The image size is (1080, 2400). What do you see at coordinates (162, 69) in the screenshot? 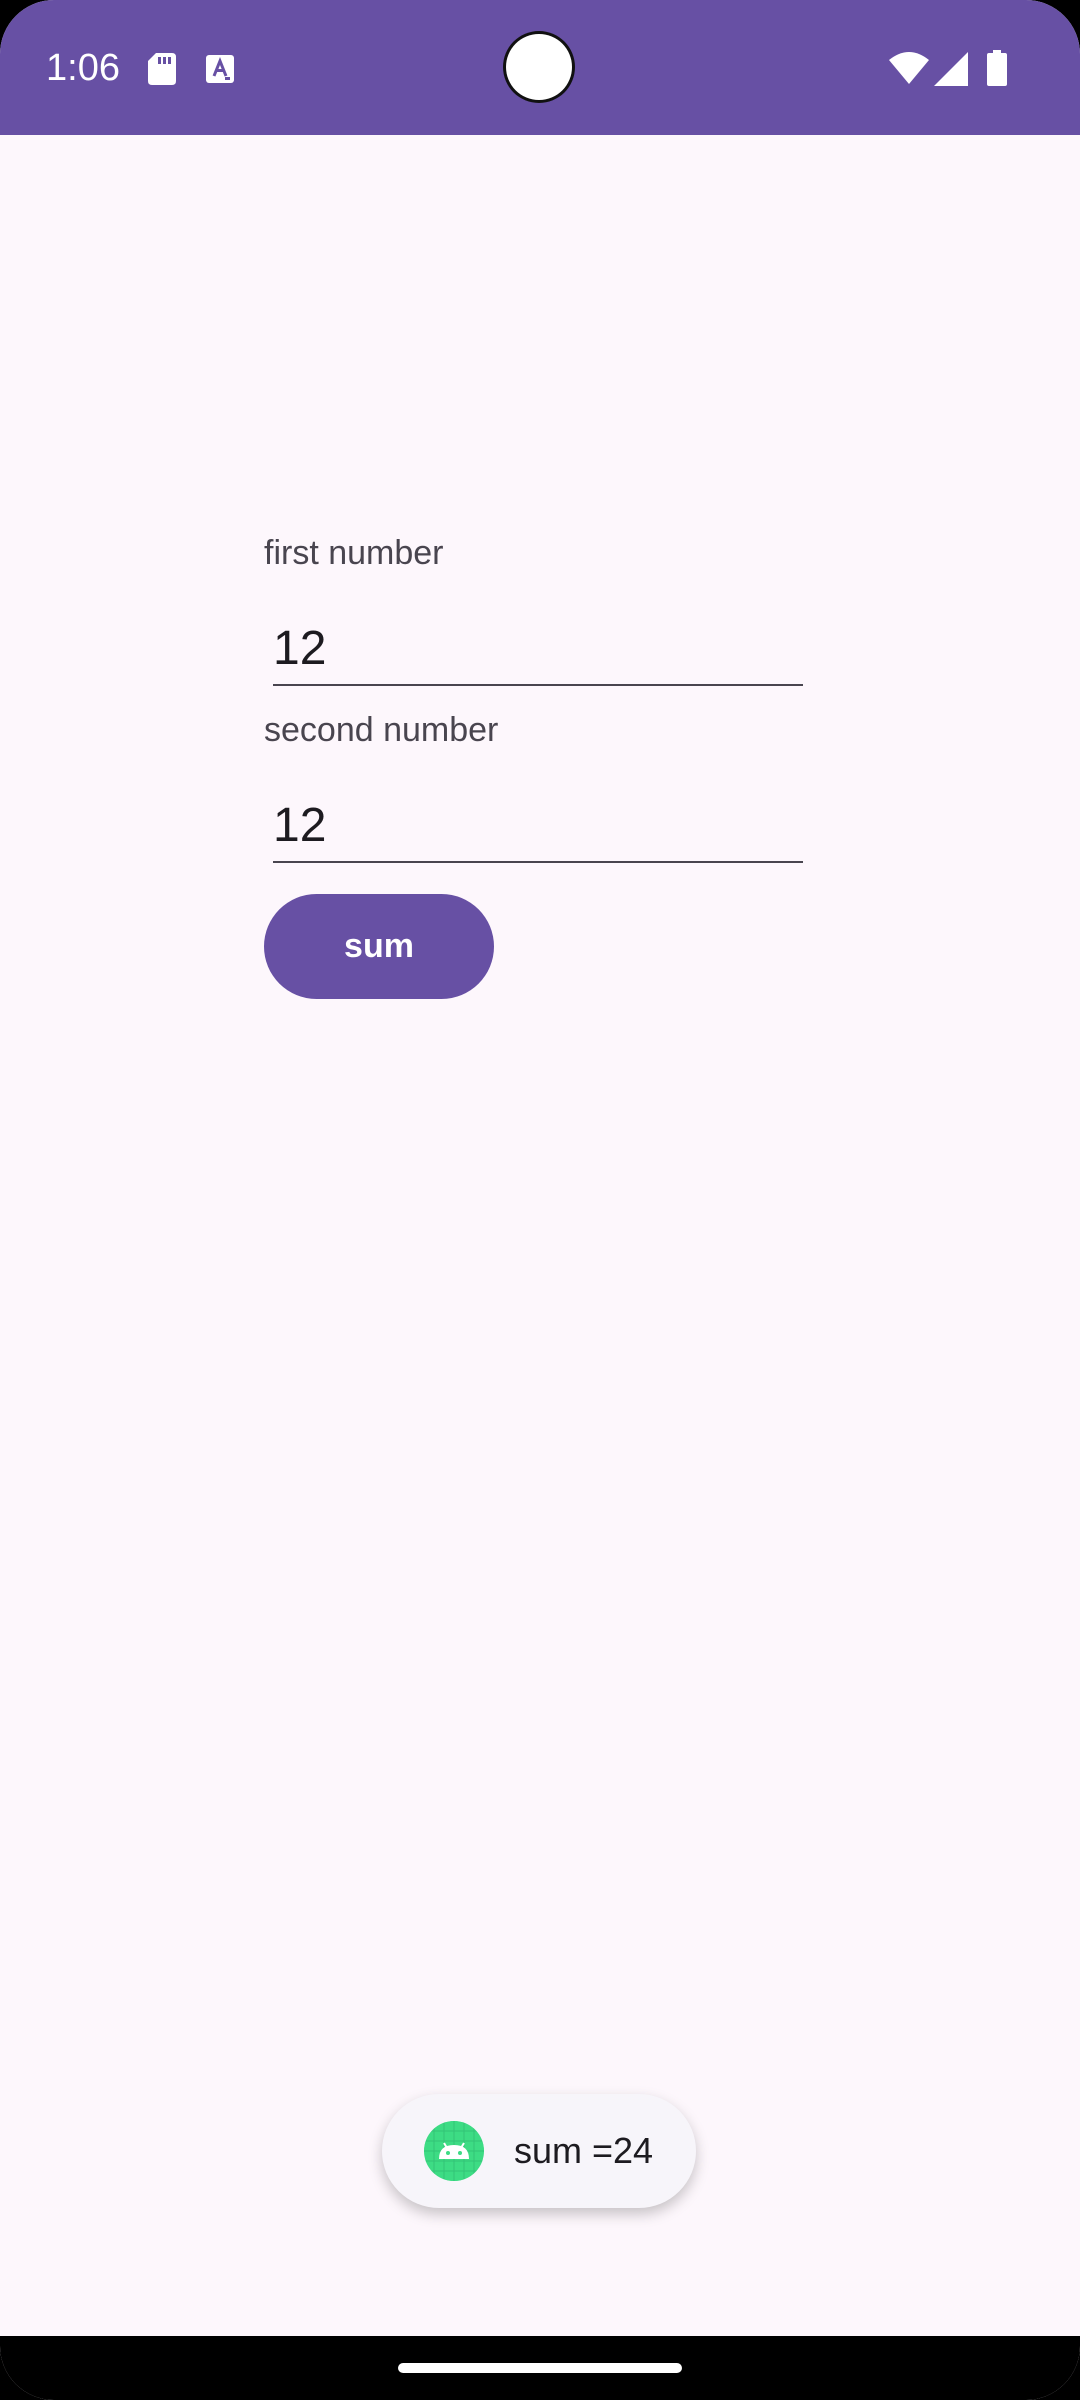
I see `sd-card-icon` at bounding box center [162, 69].